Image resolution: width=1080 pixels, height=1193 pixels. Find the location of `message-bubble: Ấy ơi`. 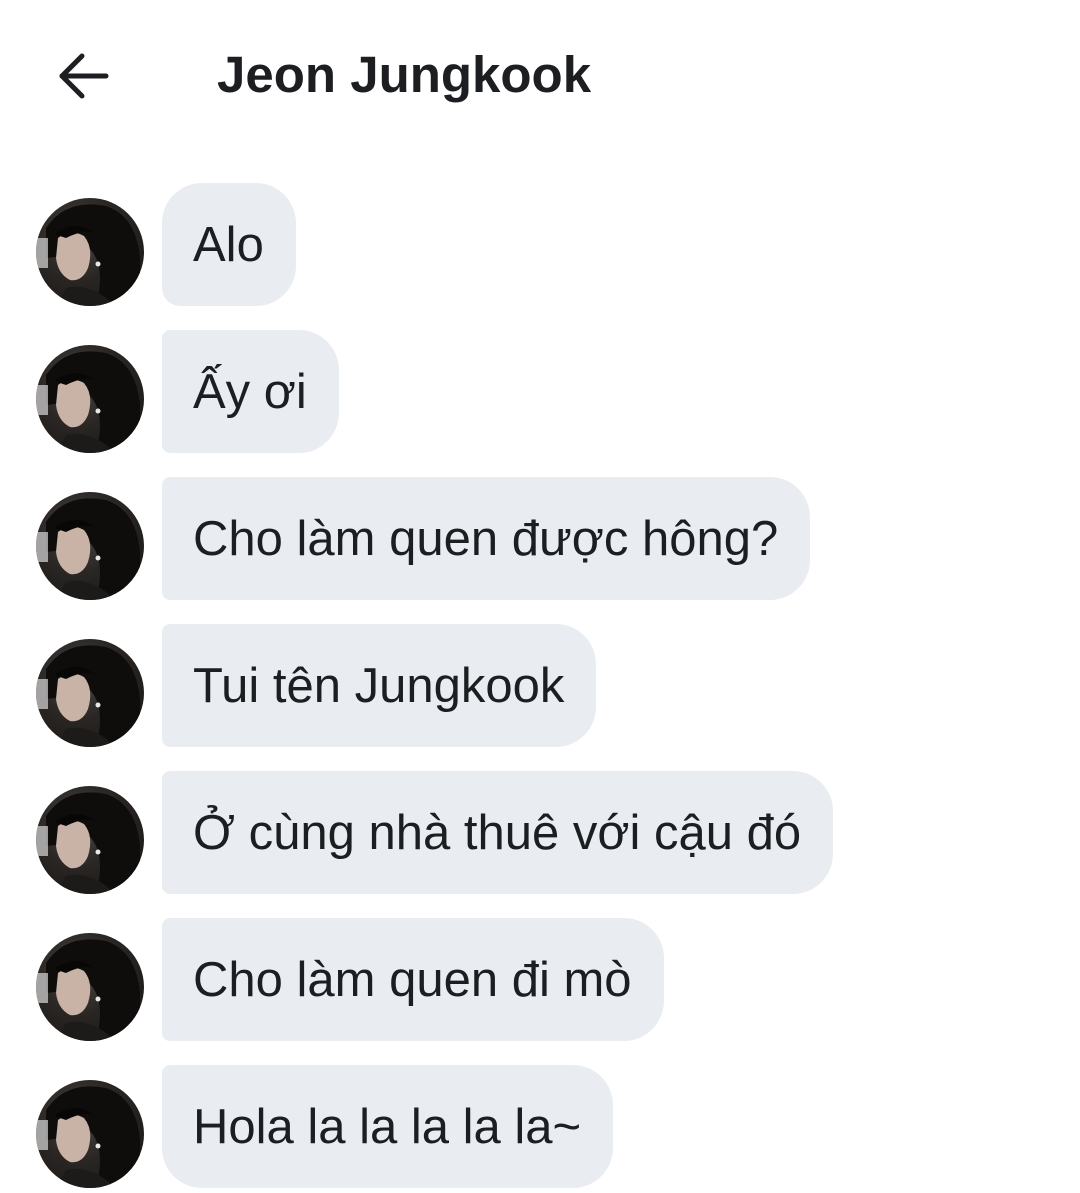

message-bubble: Ấy ơi is located at coordinates (250, 391).